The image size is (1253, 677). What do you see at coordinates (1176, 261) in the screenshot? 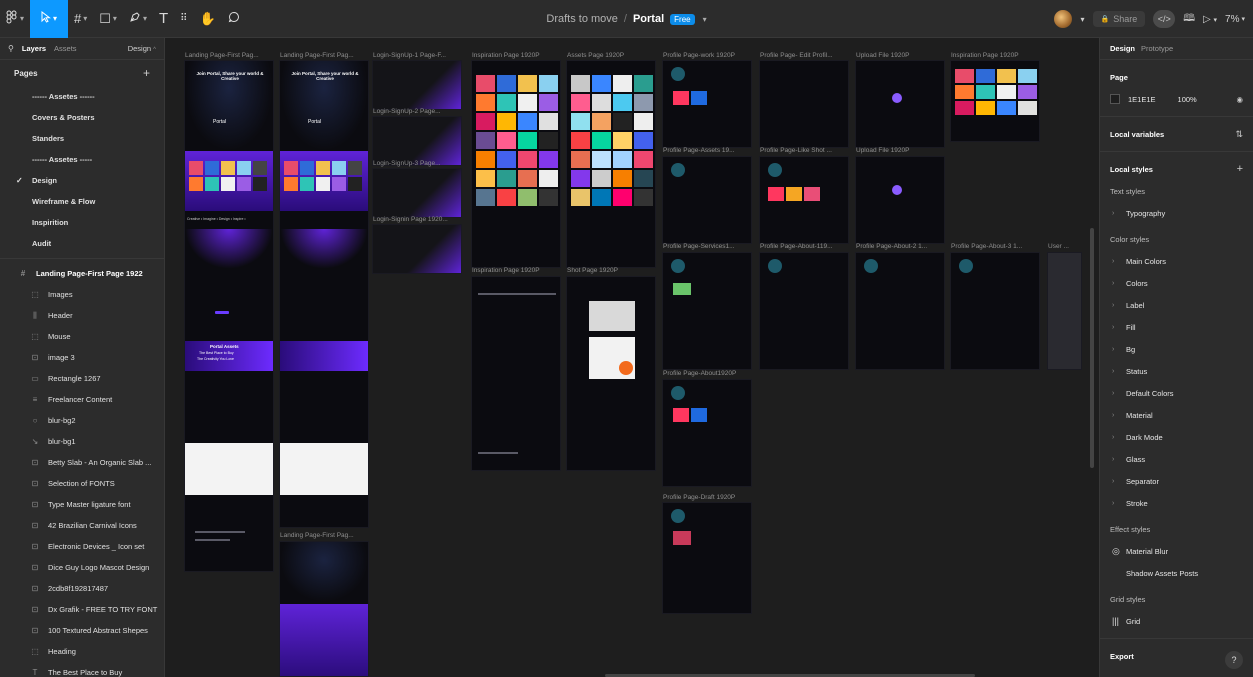
I see `style-group-item: › Main Colors` at bounding box center [1176, 261].